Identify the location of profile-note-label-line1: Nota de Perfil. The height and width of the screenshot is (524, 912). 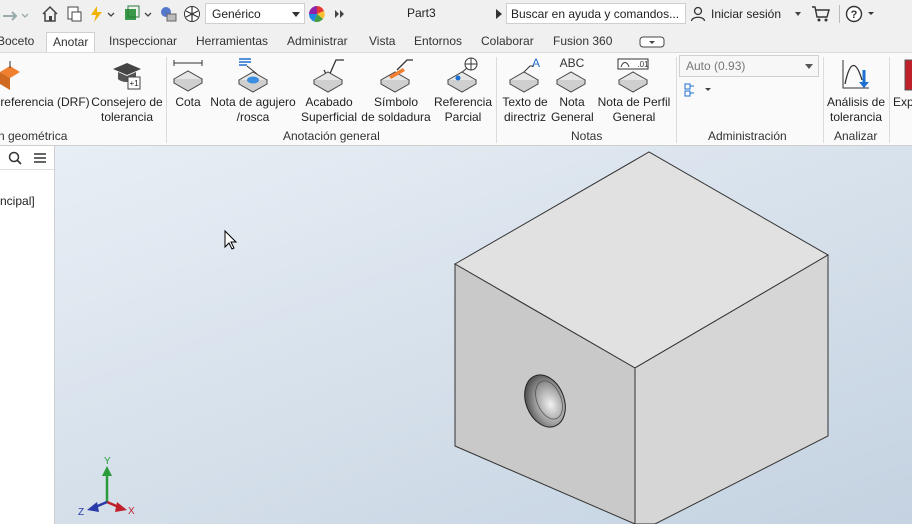
(634, 102).